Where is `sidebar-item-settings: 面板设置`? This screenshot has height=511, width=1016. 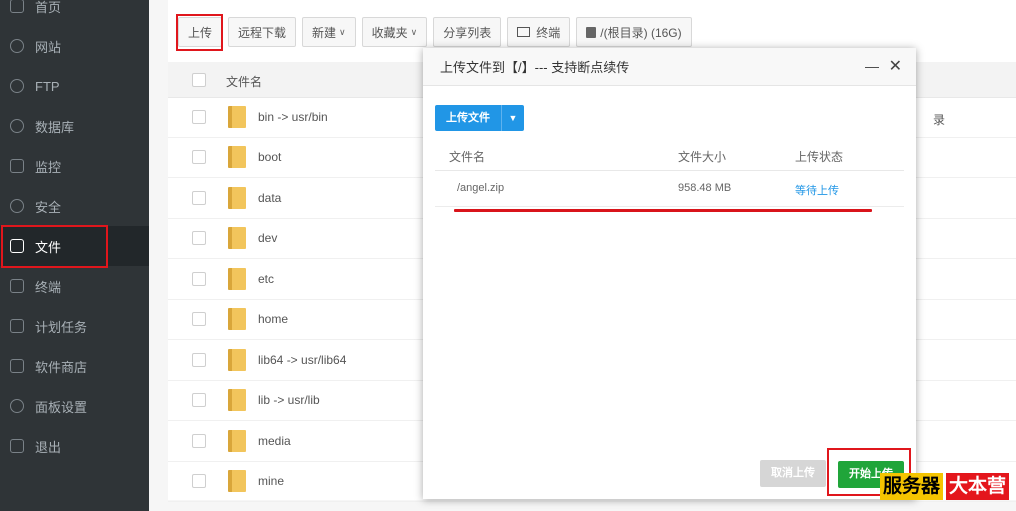
sidebar-item-settings: 面板设置 is located at coordinates (74, 406).